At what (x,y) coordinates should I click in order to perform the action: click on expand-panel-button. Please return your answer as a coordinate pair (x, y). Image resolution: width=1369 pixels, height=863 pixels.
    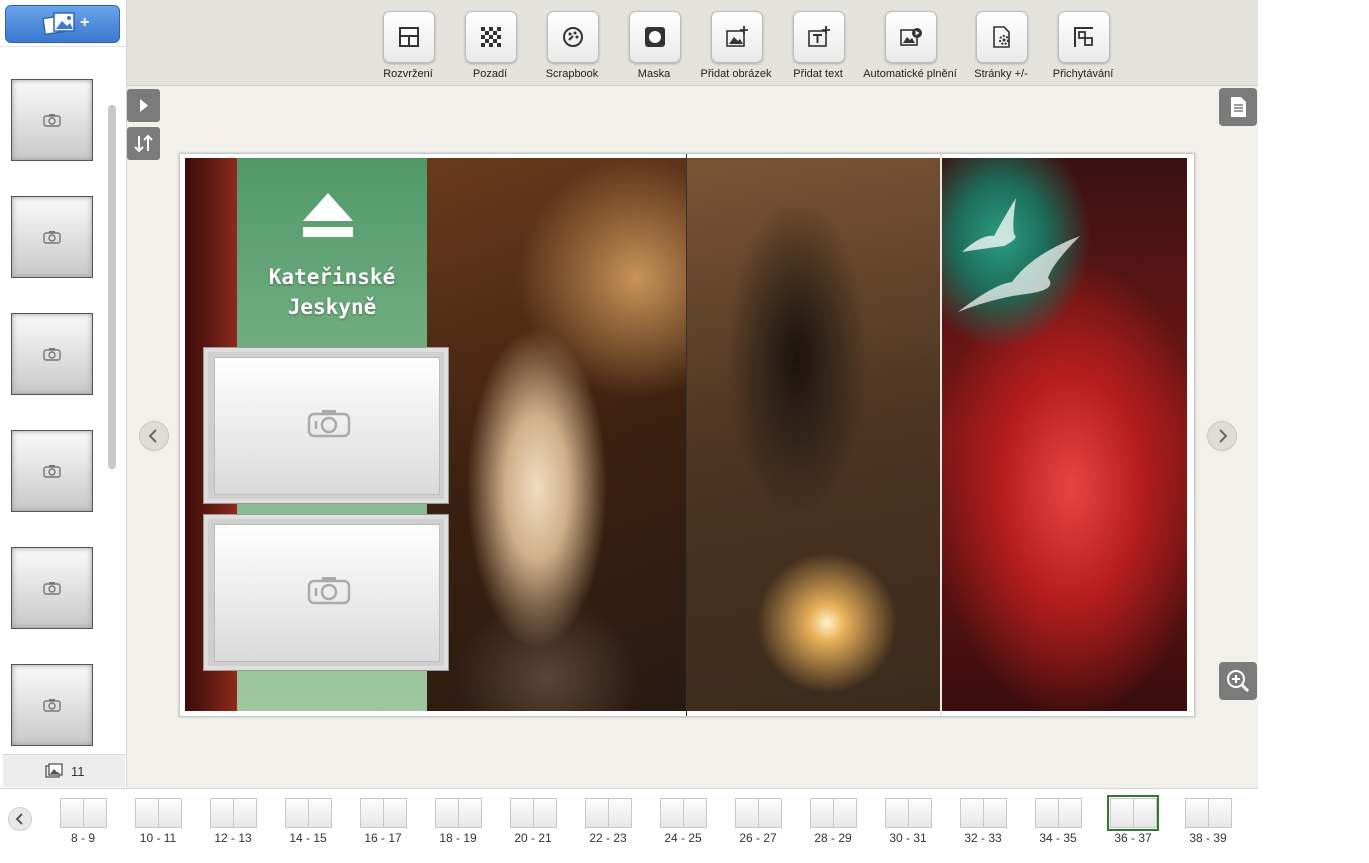
    Looking at the image, I should click on (143, 105).